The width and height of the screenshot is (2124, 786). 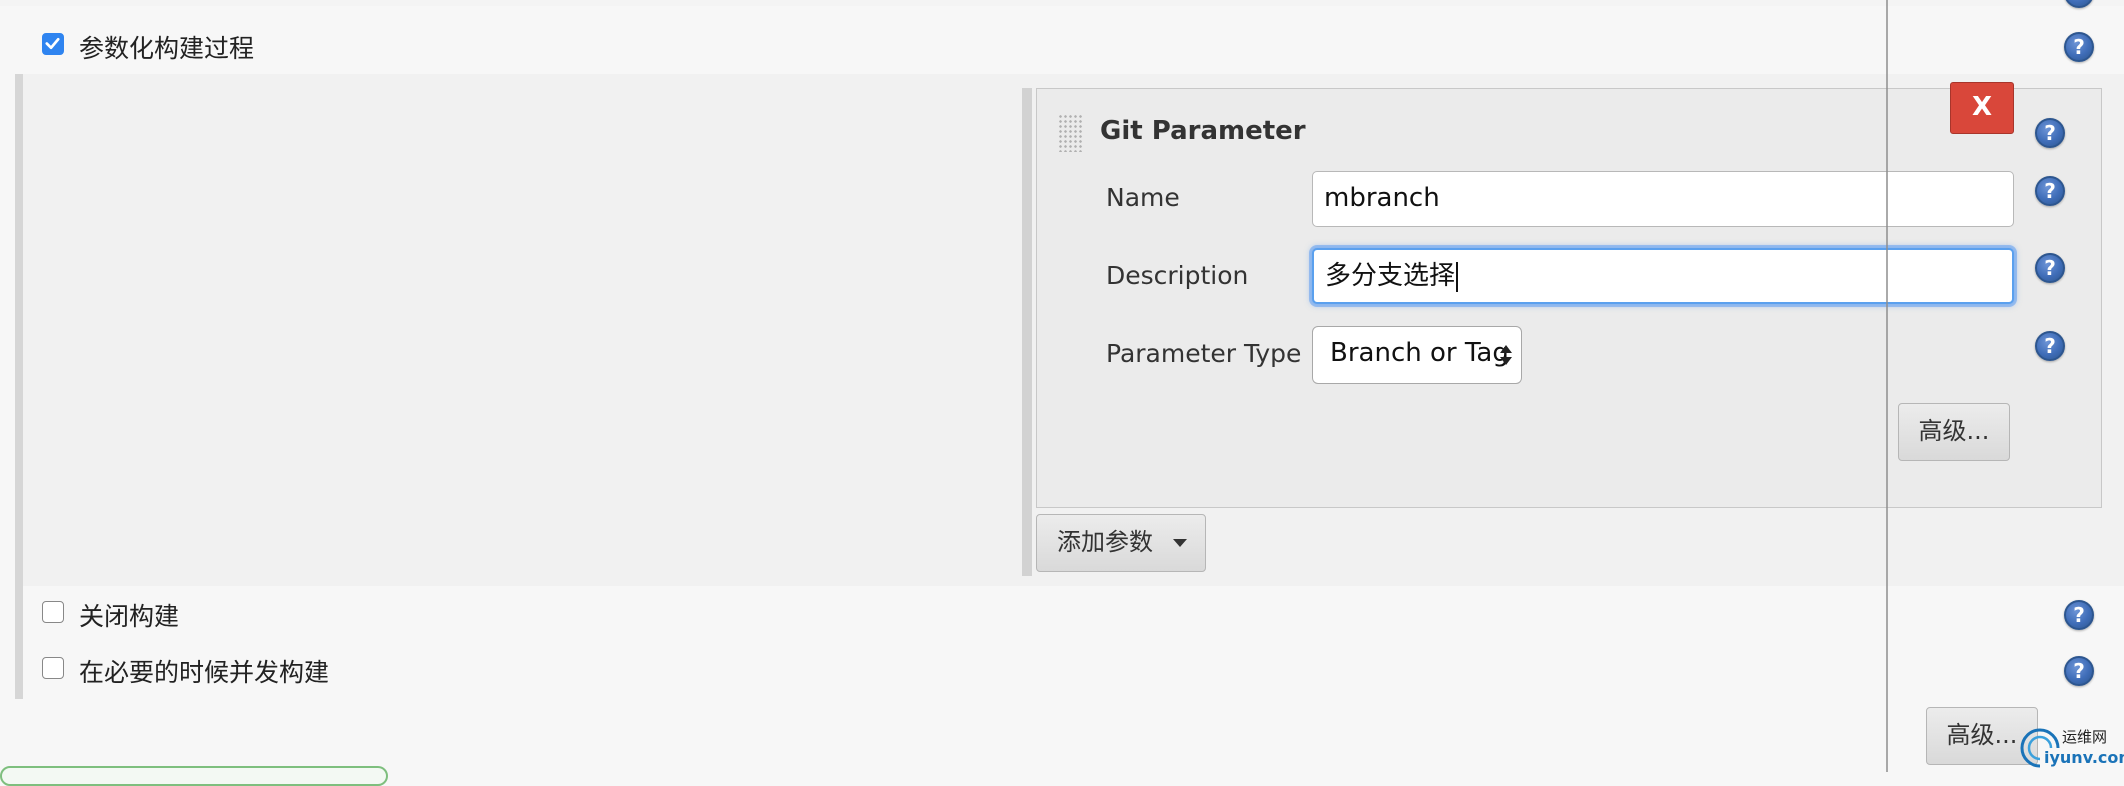 What do you see at coordinates (2050, 268) in the screenshot?
I see `help-icon-description: ?` at bounding box center [2050, 268].